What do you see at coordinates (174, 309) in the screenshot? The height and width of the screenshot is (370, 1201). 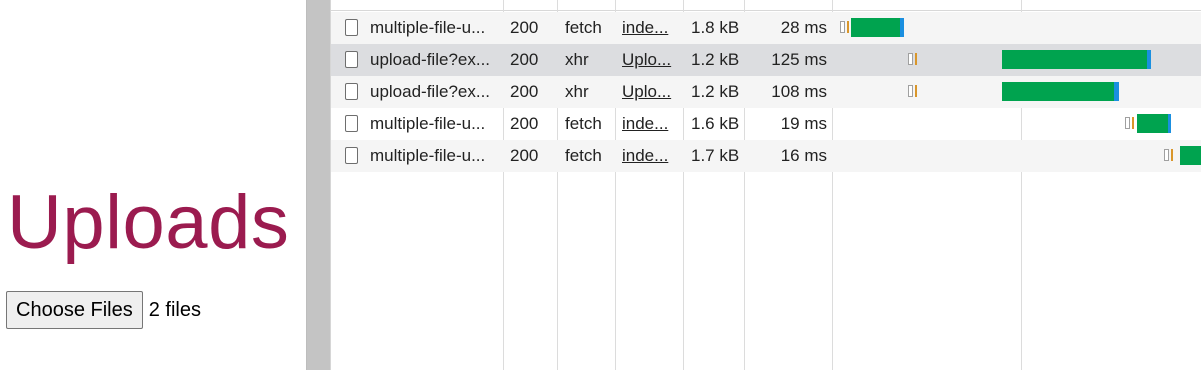 I see `file-count-label: 2 files` at bounding box center [174, 309].